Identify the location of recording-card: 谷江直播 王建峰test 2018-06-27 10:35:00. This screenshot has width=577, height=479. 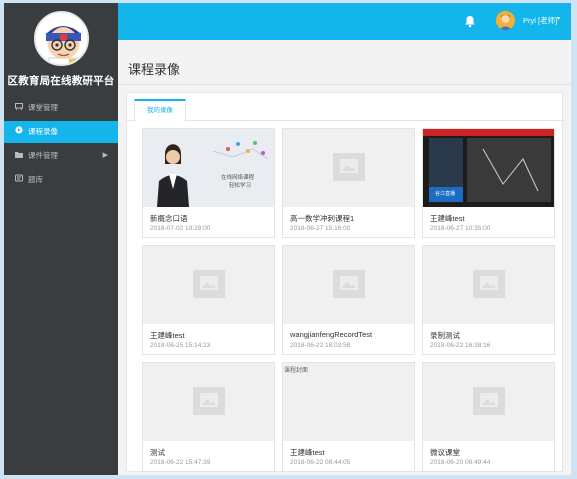
(488, 183).